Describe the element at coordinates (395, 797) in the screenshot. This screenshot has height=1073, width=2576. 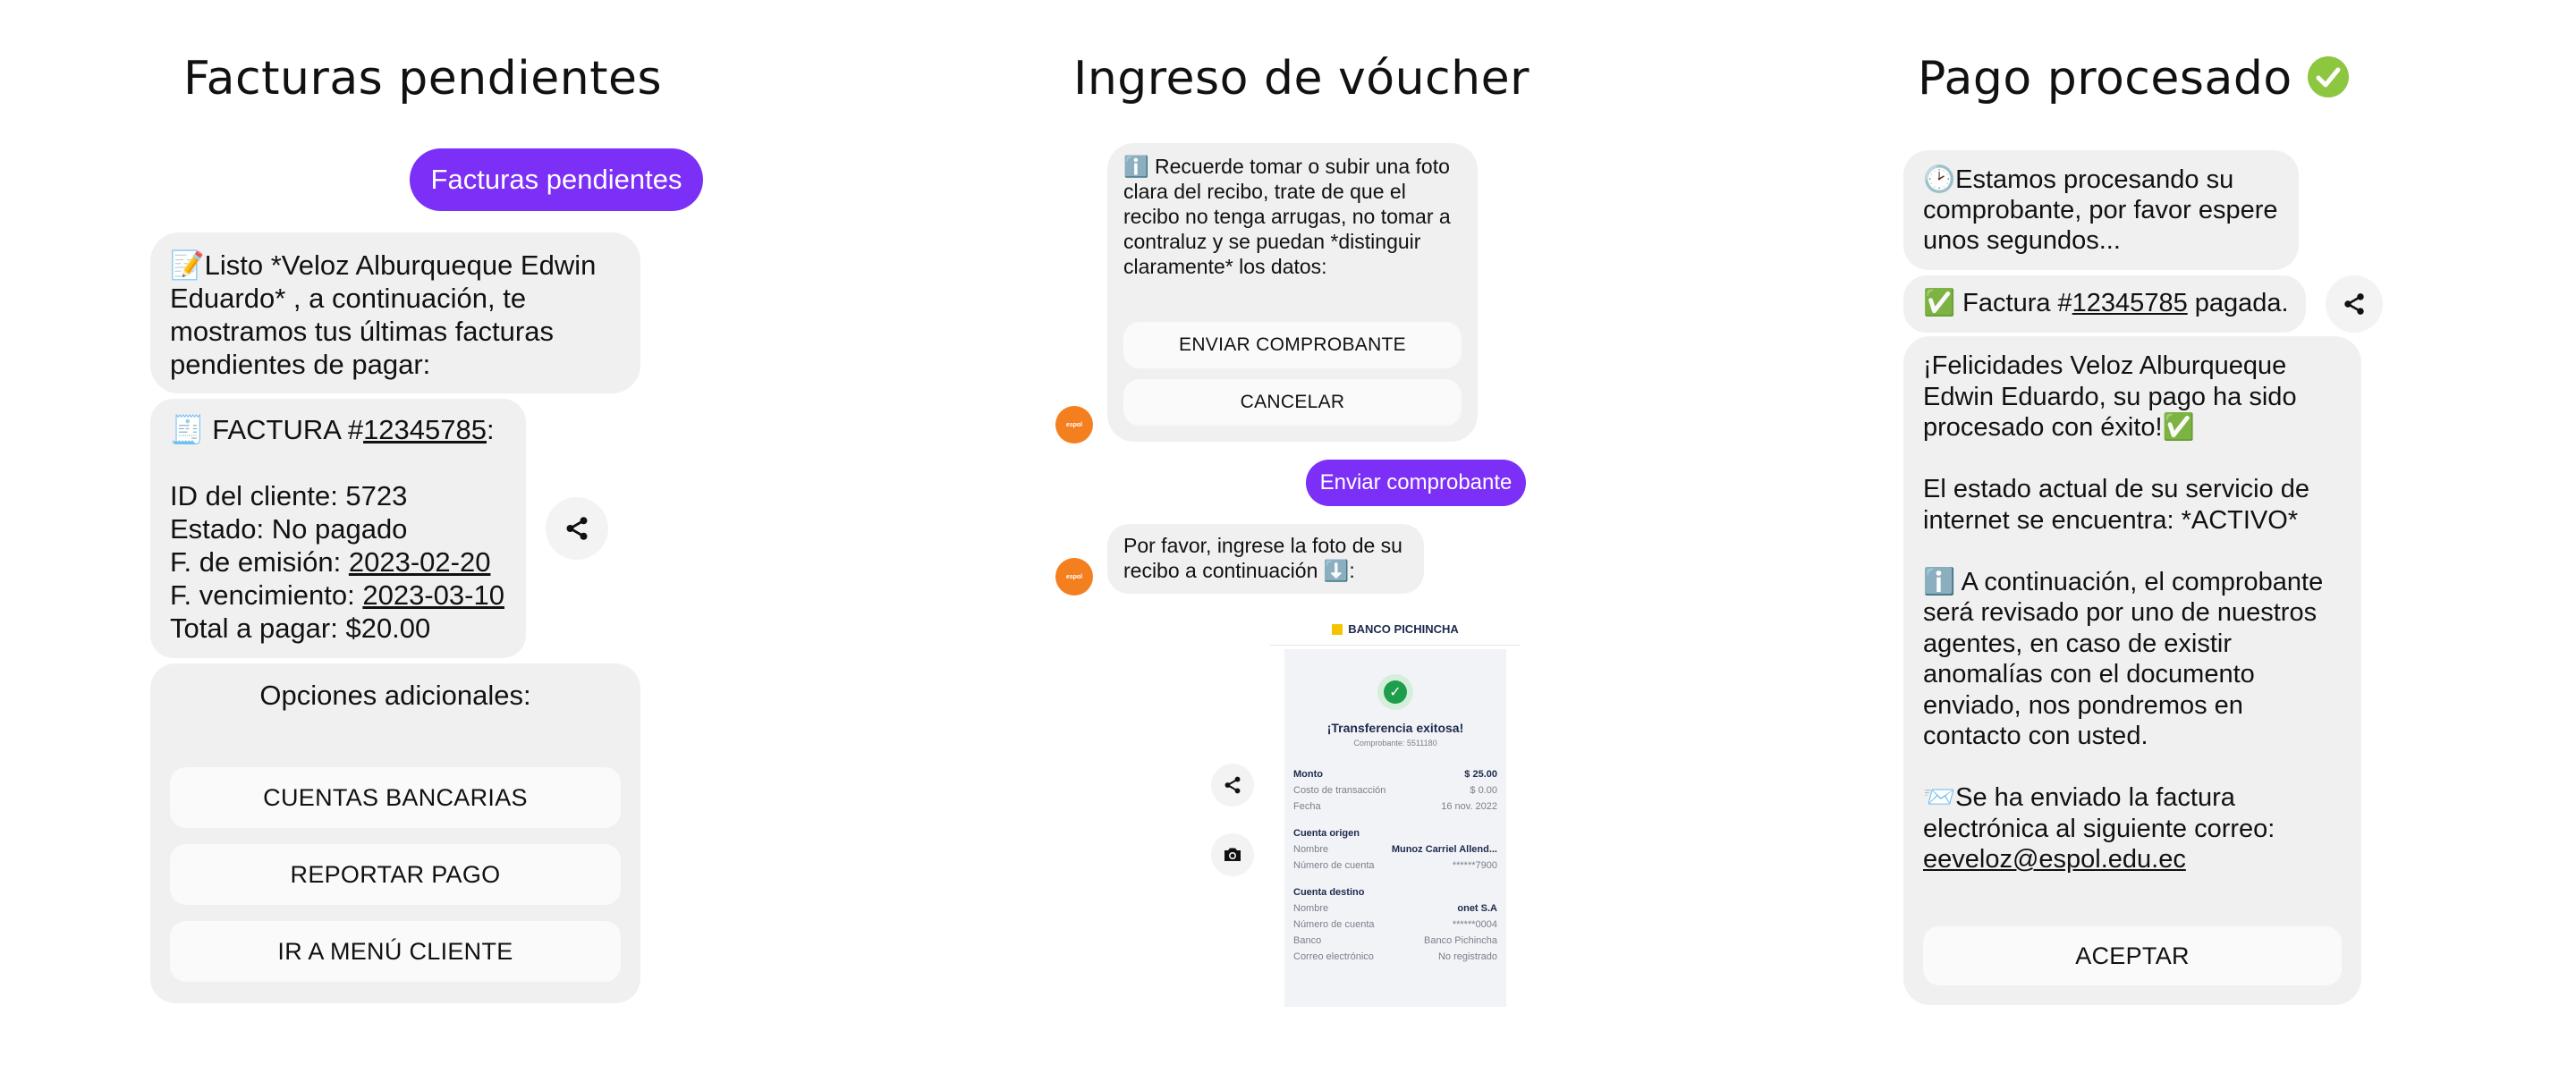
I see `bank-accounts-button: CUENTAS BANCARIAS` at that location.